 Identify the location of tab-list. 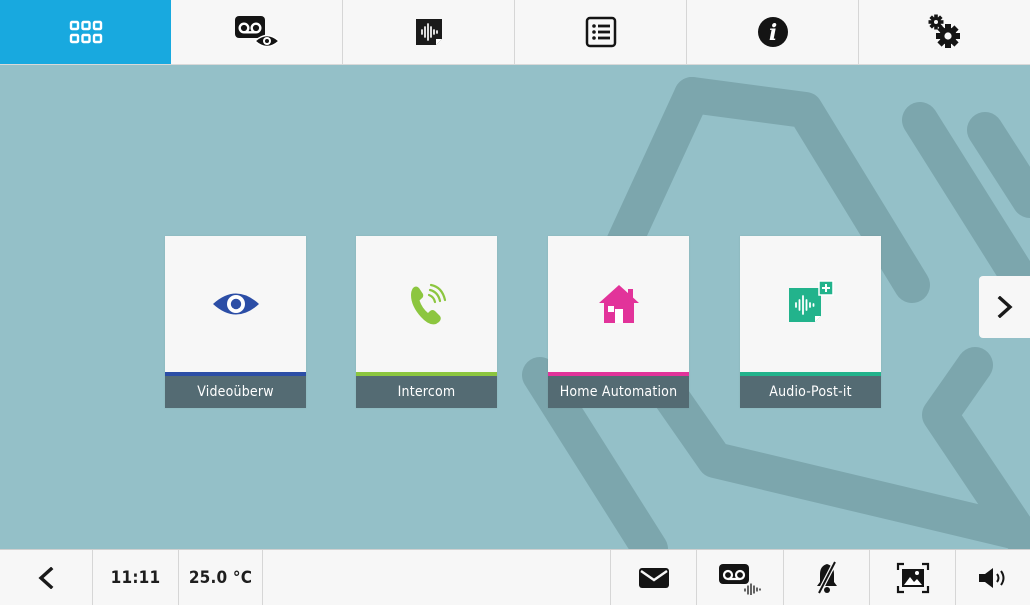
(601, 32).